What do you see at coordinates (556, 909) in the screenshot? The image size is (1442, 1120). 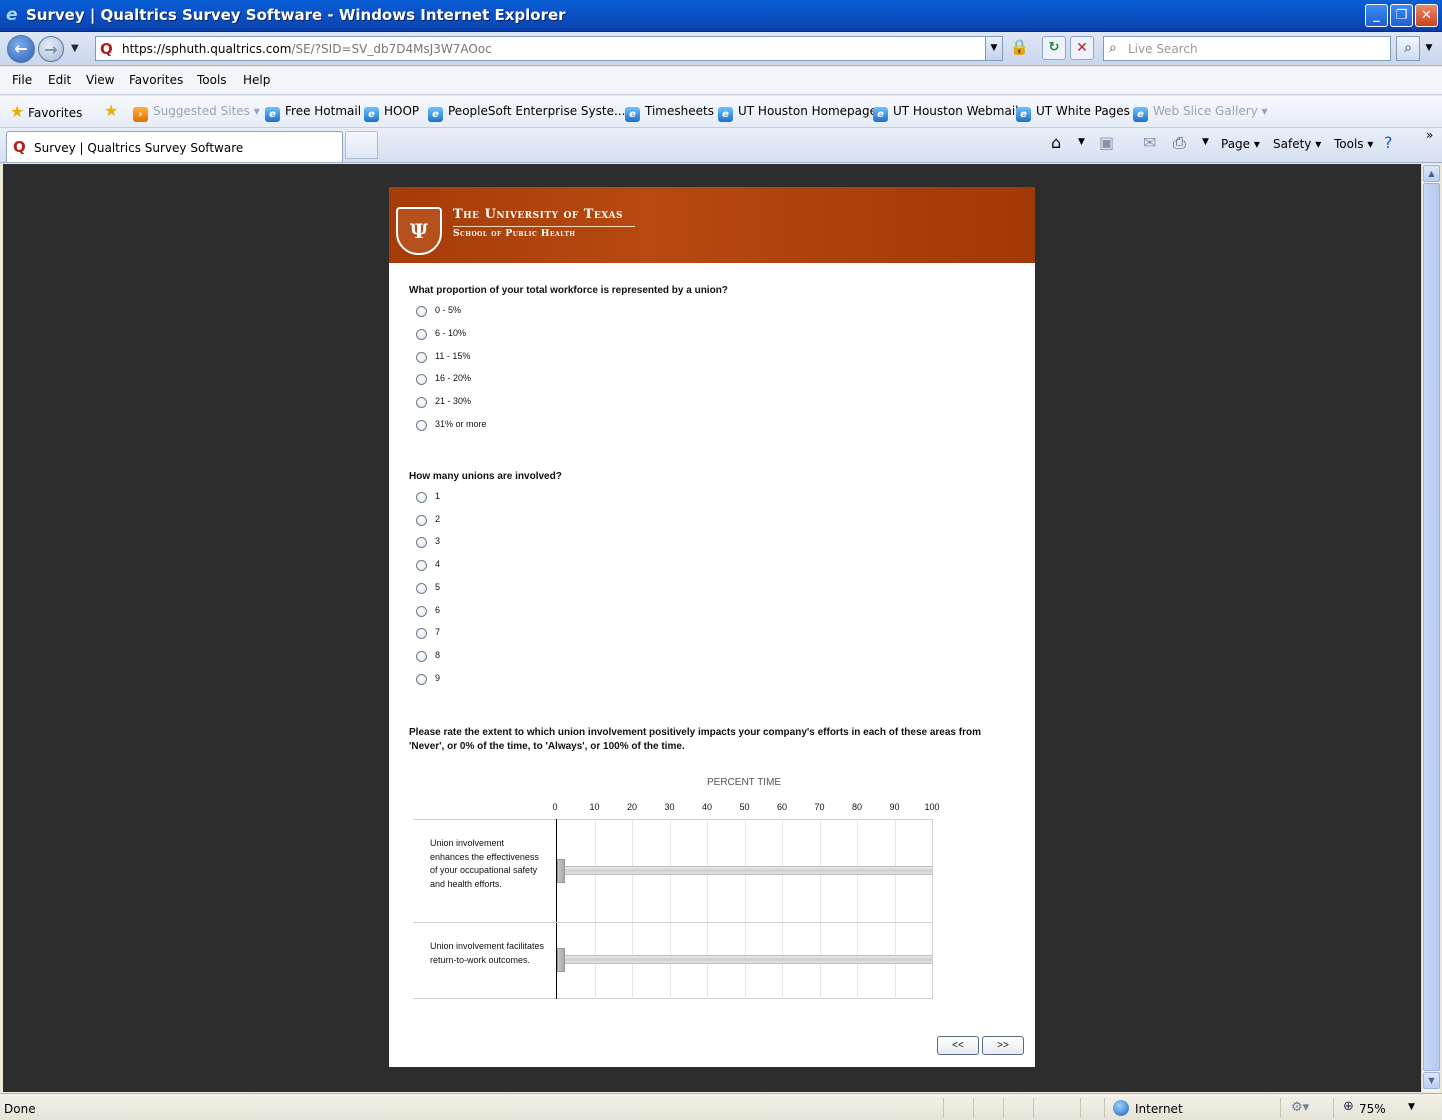 I see `slider-axis-line` at bounding box center [556, 909].